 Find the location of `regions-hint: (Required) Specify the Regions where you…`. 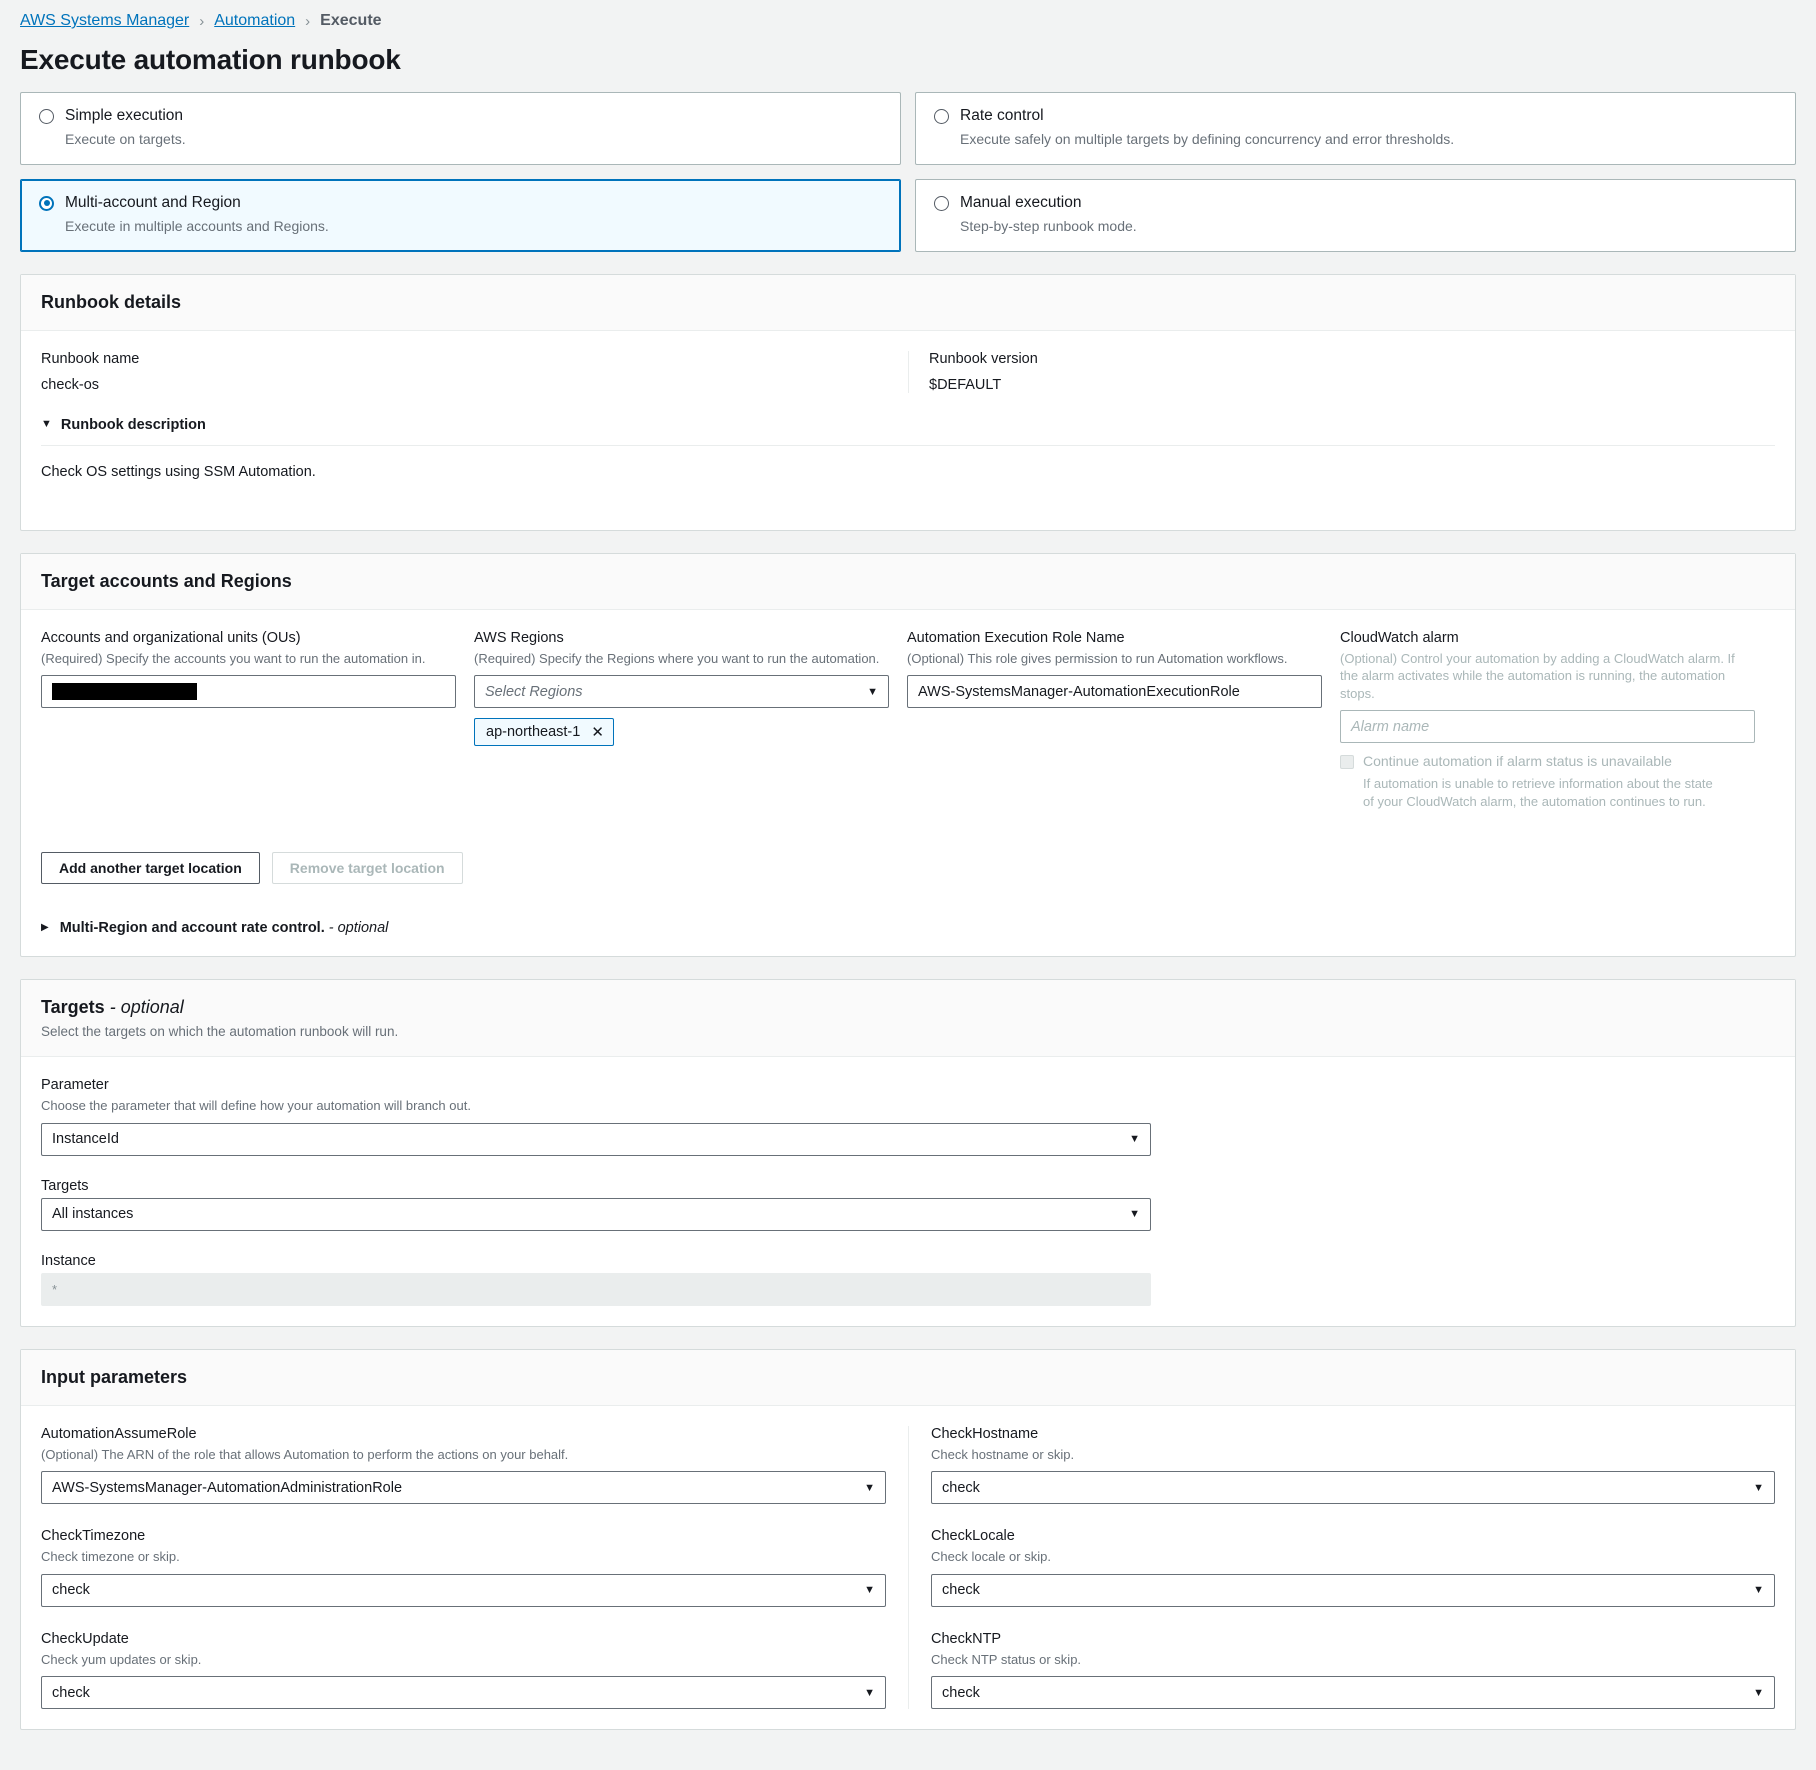

regions-hint: (Required) Specify the Regions where you… is located at coordinates (677, 658).